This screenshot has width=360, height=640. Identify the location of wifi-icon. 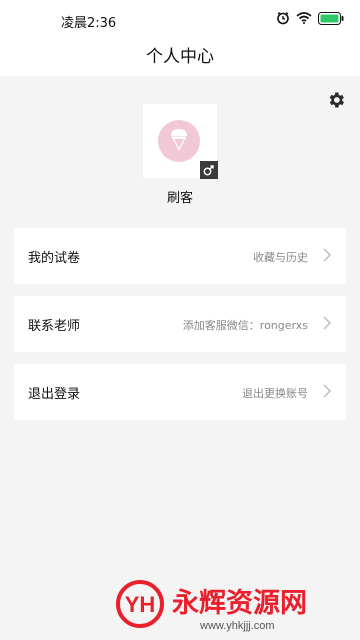
(304, 18).